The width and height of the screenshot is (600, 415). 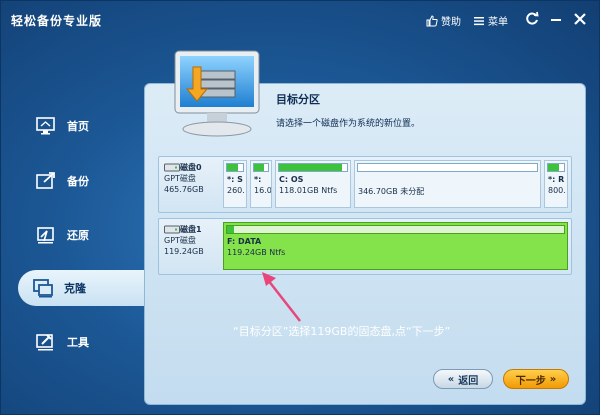 I want to click on partition: *: S 260., so click(x=235, y=184).